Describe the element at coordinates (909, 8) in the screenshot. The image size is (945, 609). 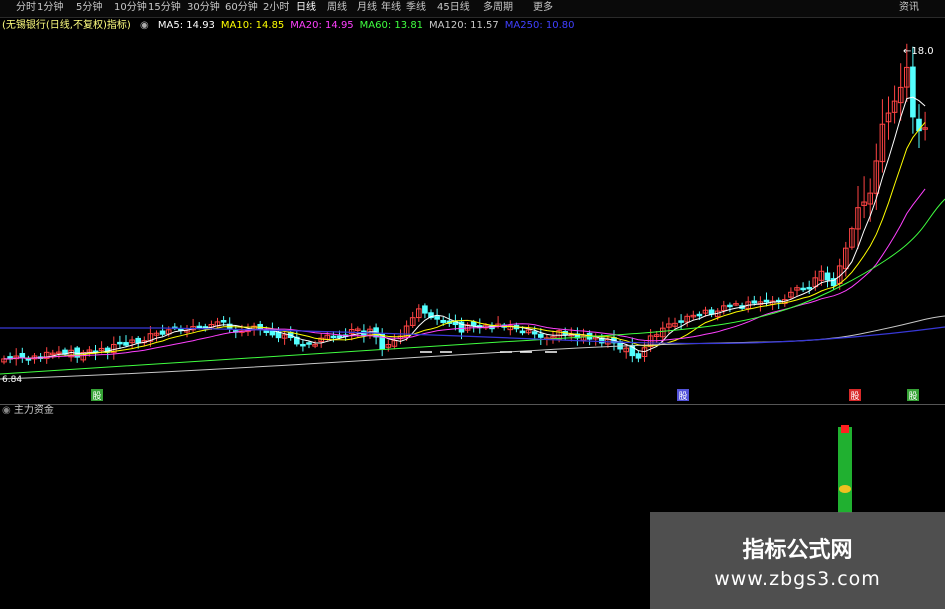
I see `info-tab: 资讯` at that location.